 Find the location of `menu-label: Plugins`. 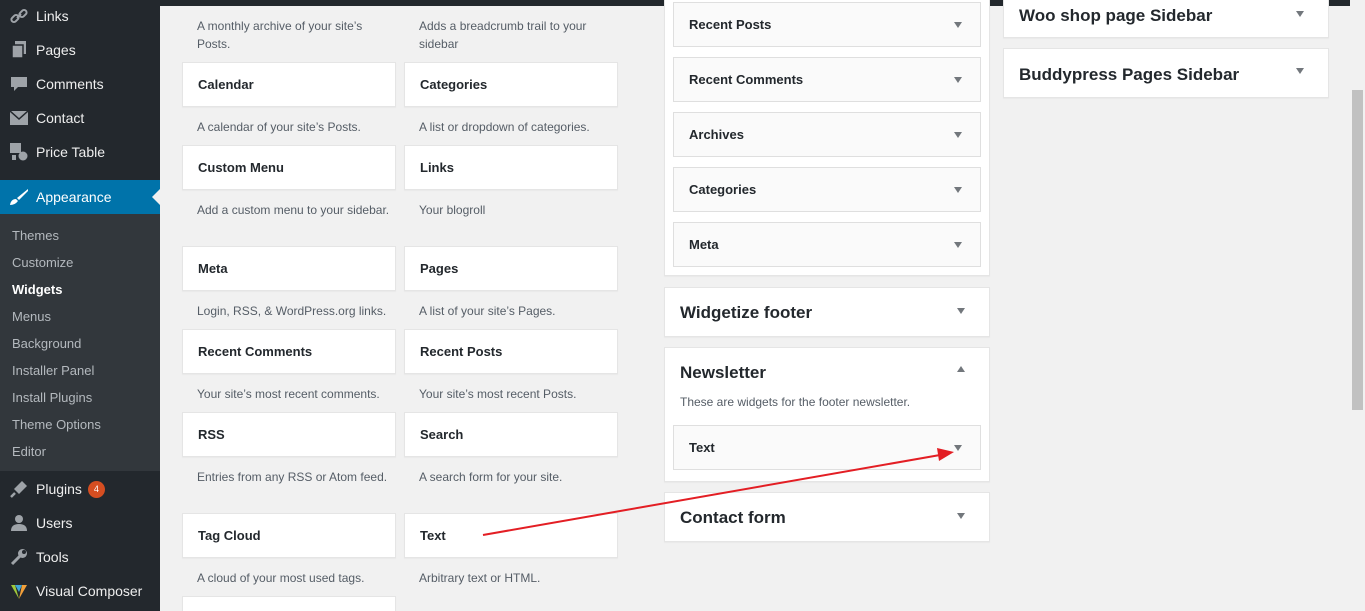

menu-label: Plugins is located at coordinates (59, 489).